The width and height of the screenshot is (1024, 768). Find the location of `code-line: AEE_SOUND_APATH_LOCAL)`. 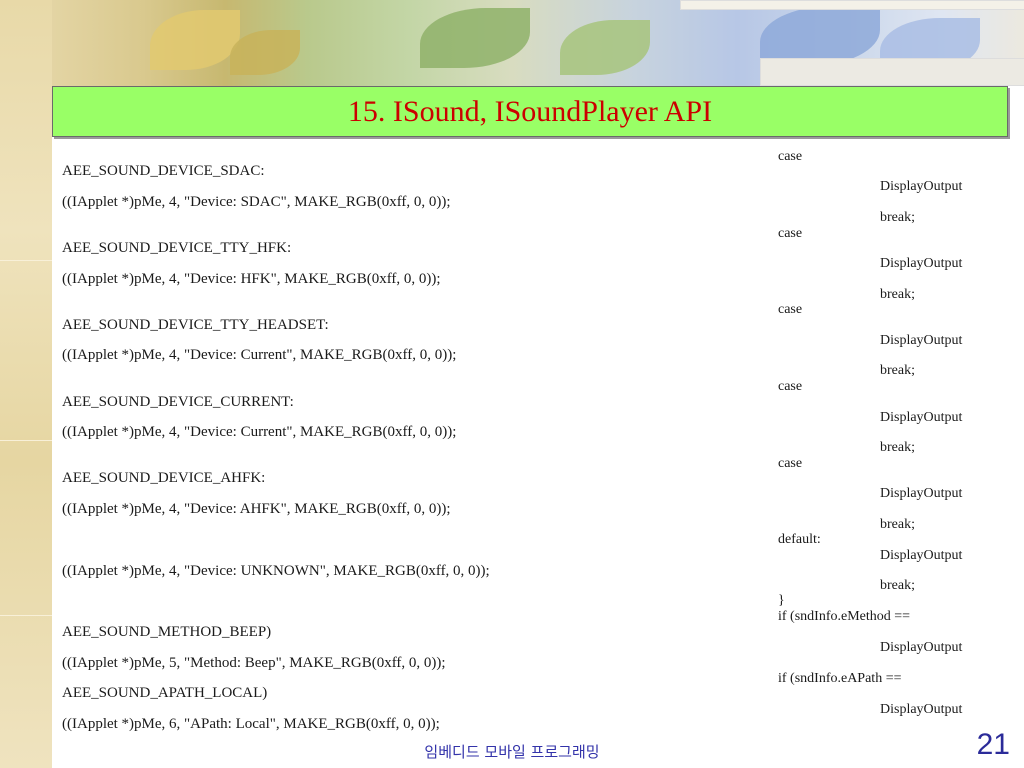

code-line: AEE_SOUND_APATH_LOCAL) is located at coordinates (165, 693).